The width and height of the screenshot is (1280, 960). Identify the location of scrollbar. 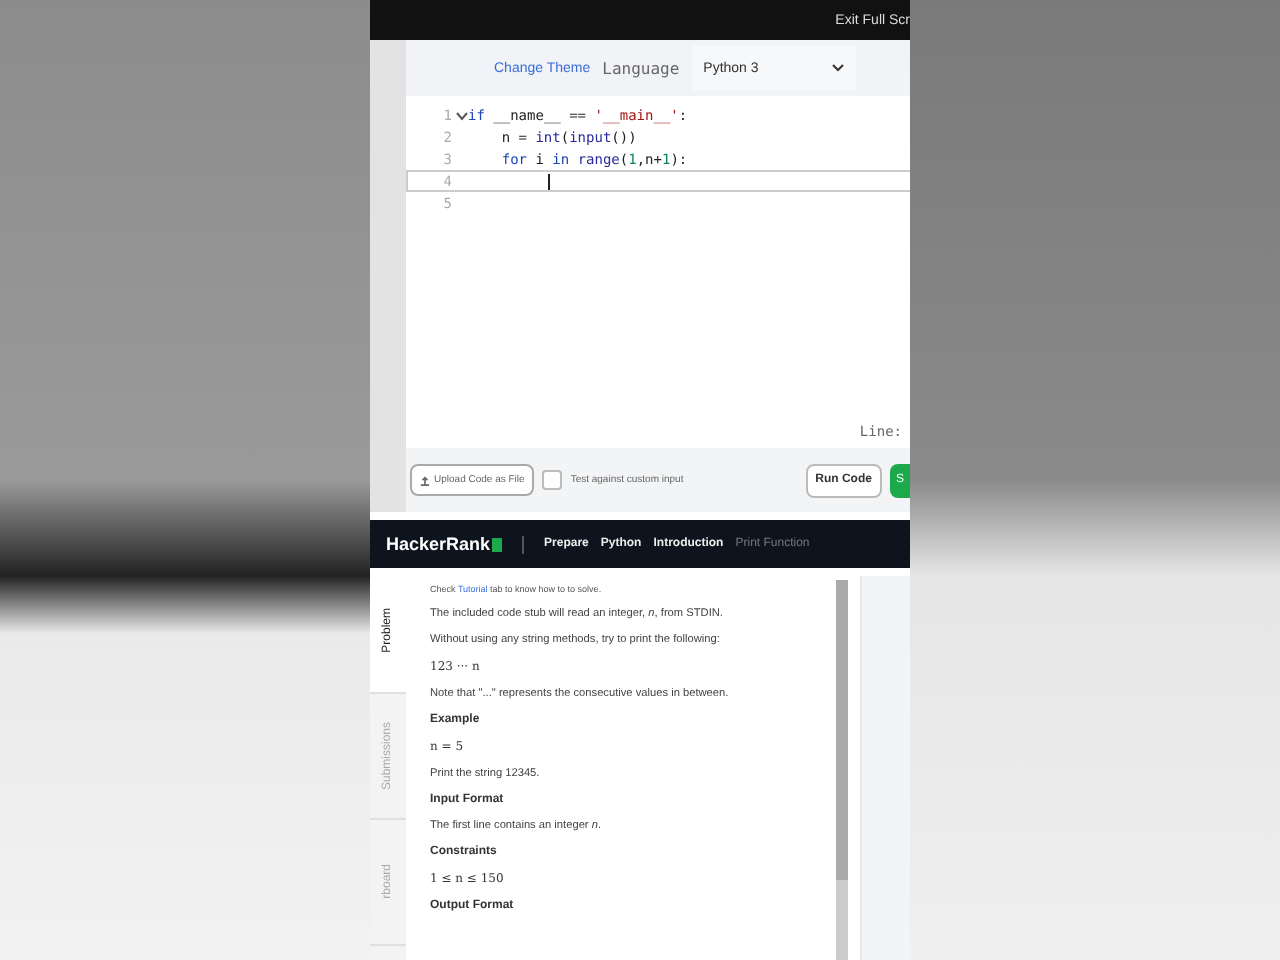
(842, 770).